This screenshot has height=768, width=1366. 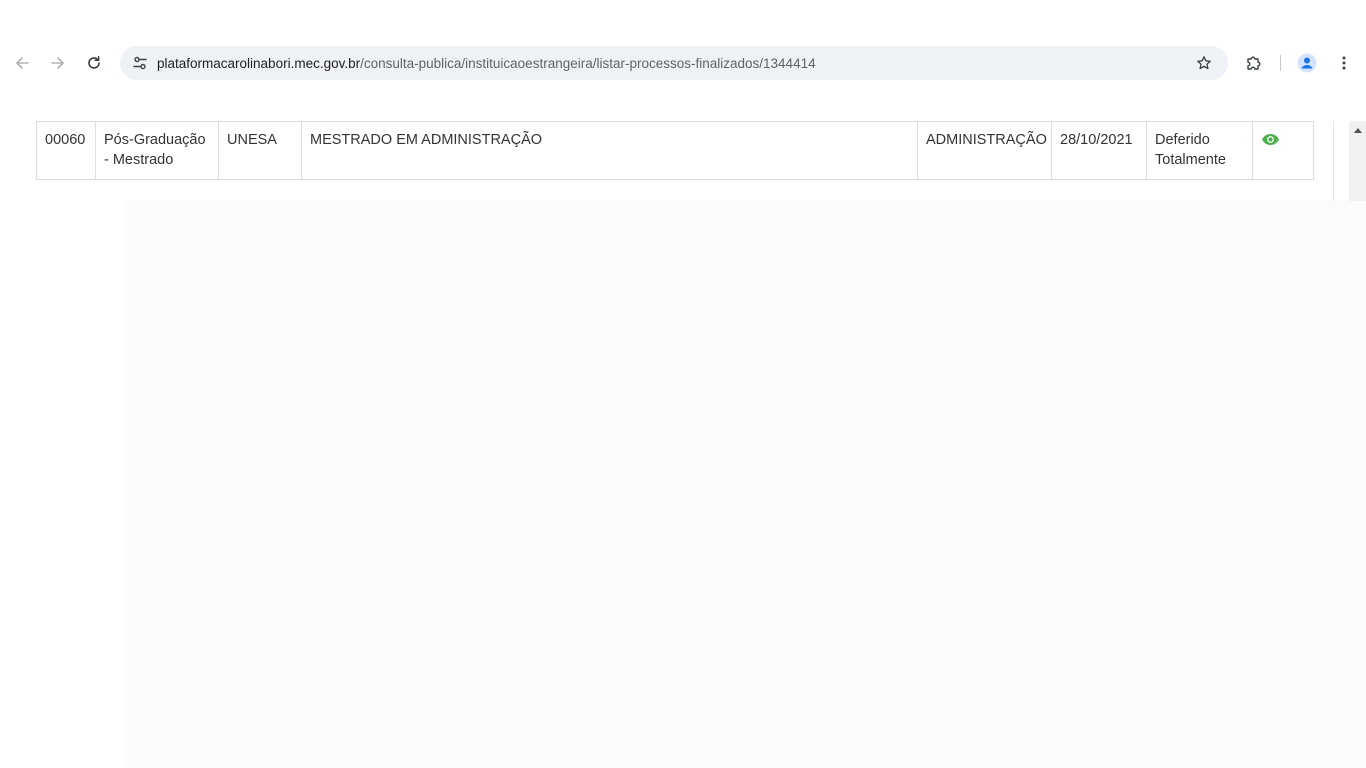 I want to click on site-info-button, so click(x=140, y=63).